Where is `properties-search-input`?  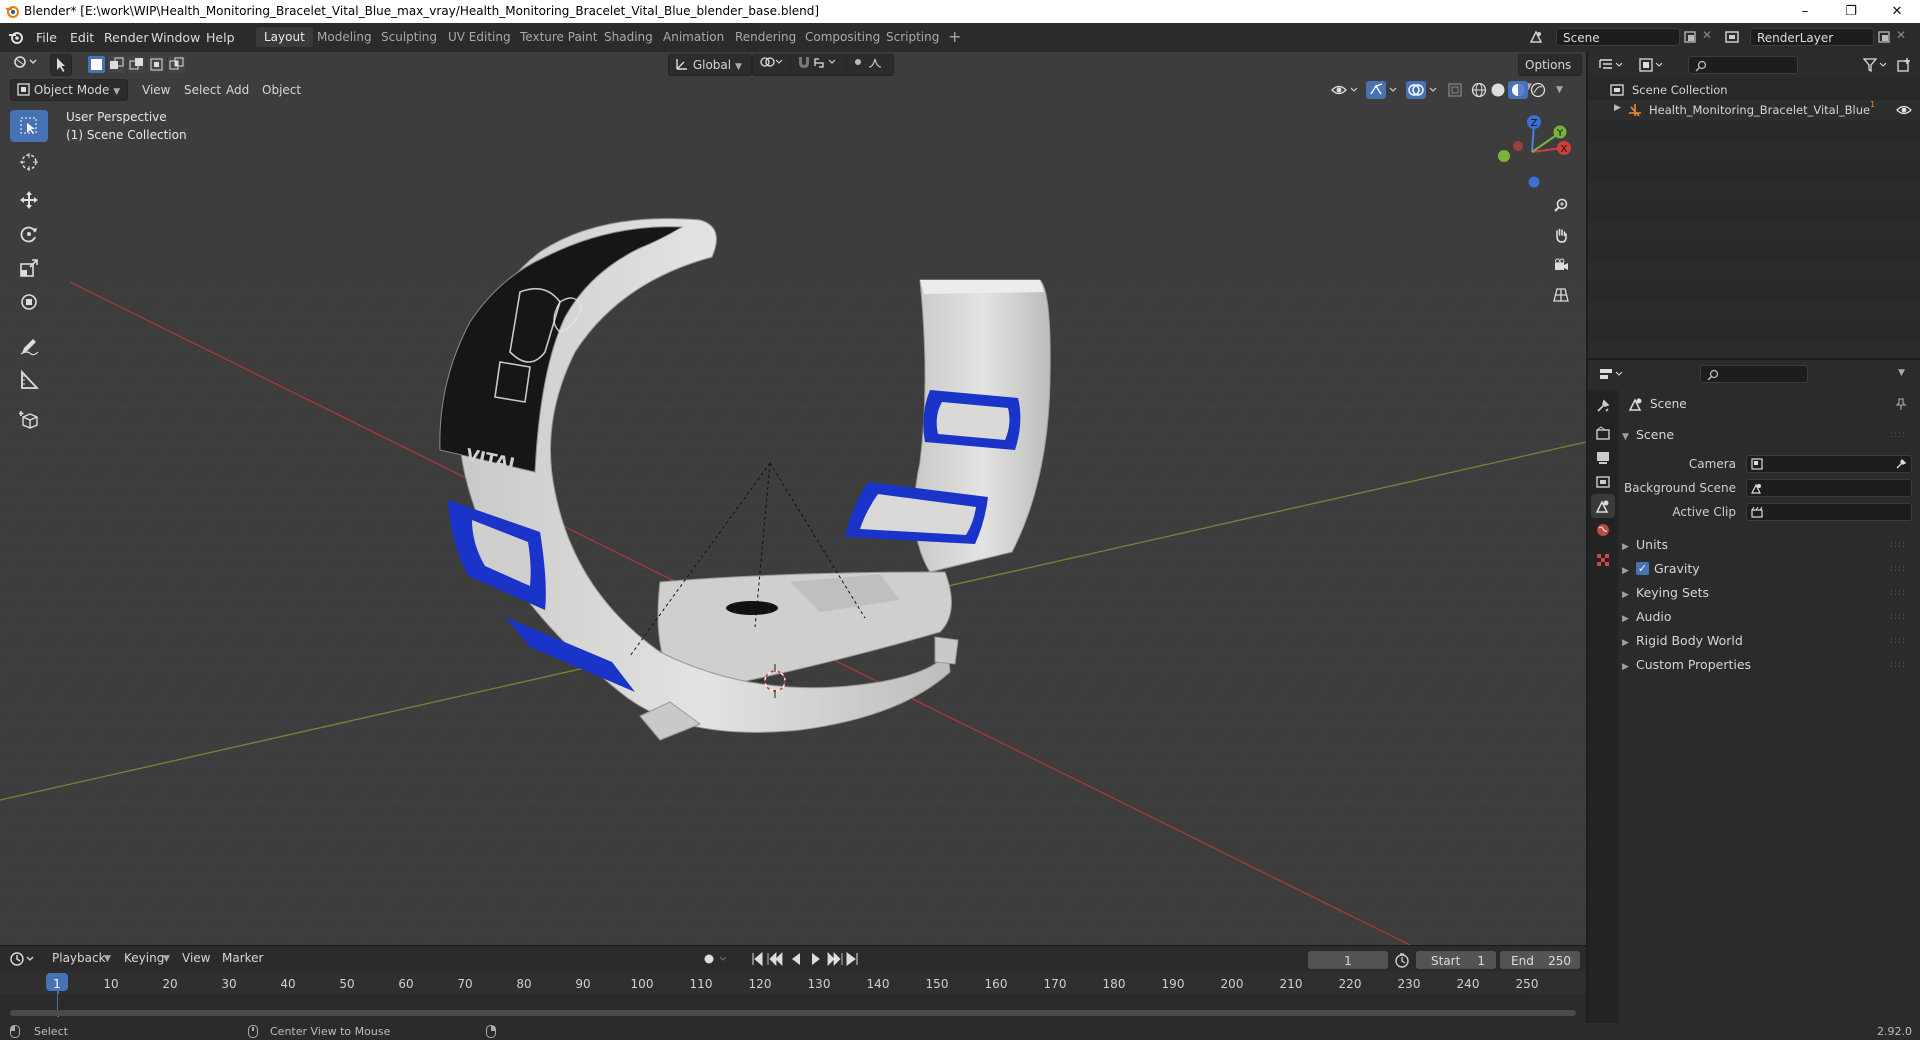
properties-search-input is located at coordinates (1754, 374).